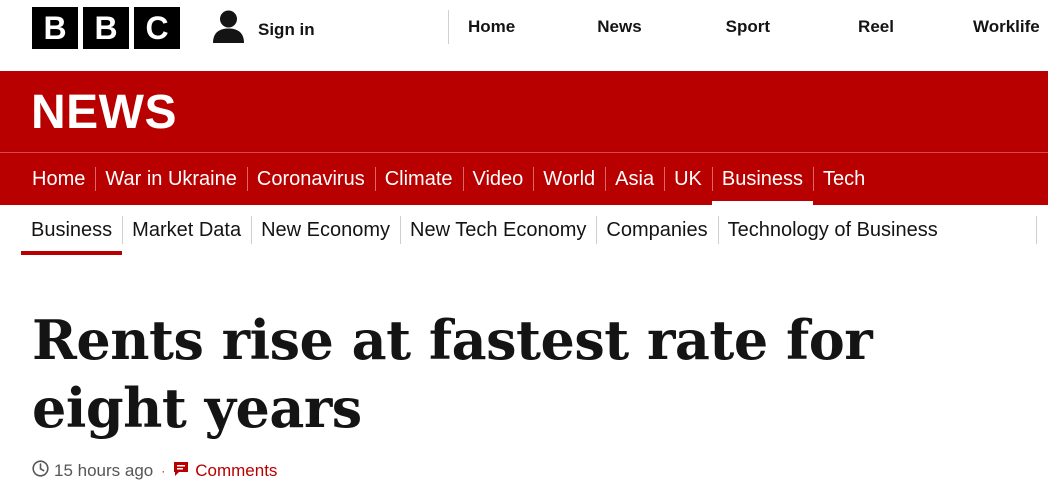  I want to click on sub-nav-companies: Companies, so click(656, 230).